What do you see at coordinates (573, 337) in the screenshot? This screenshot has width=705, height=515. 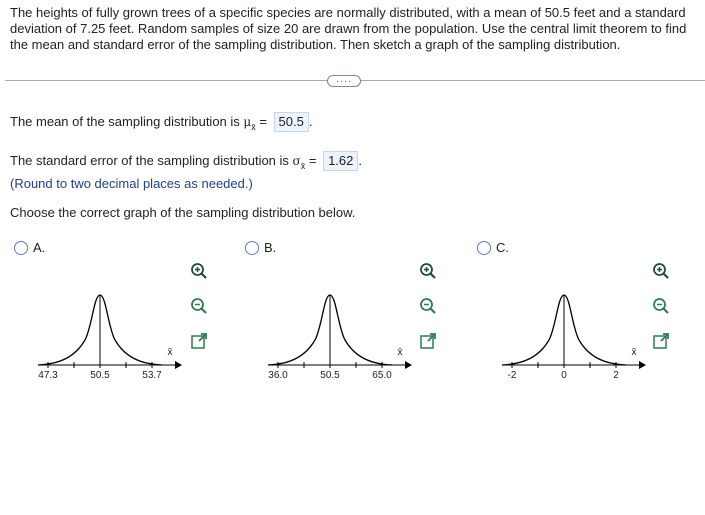 I see `option-c-graph: -2 0 2 x̄` at bounding box center [573, 337].